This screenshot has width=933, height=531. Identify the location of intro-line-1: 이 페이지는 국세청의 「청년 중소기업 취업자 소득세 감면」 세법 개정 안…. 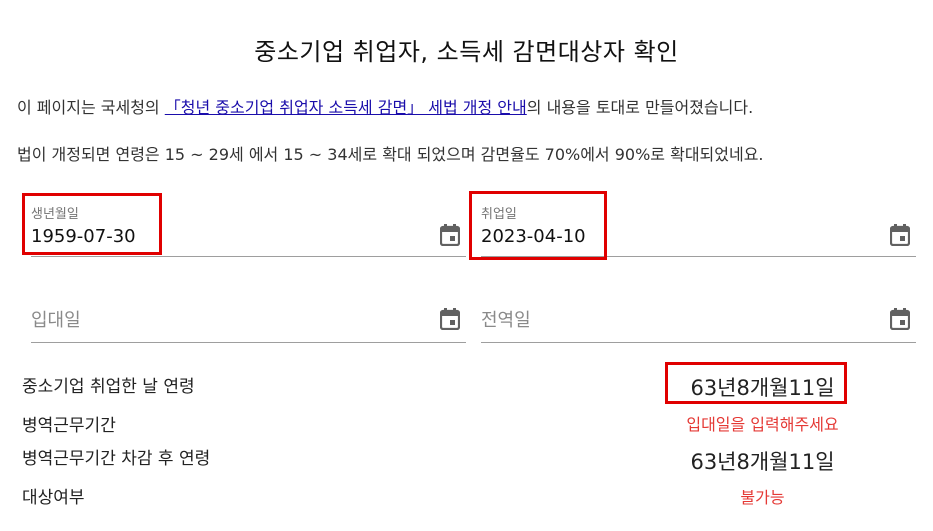
(385, 106).